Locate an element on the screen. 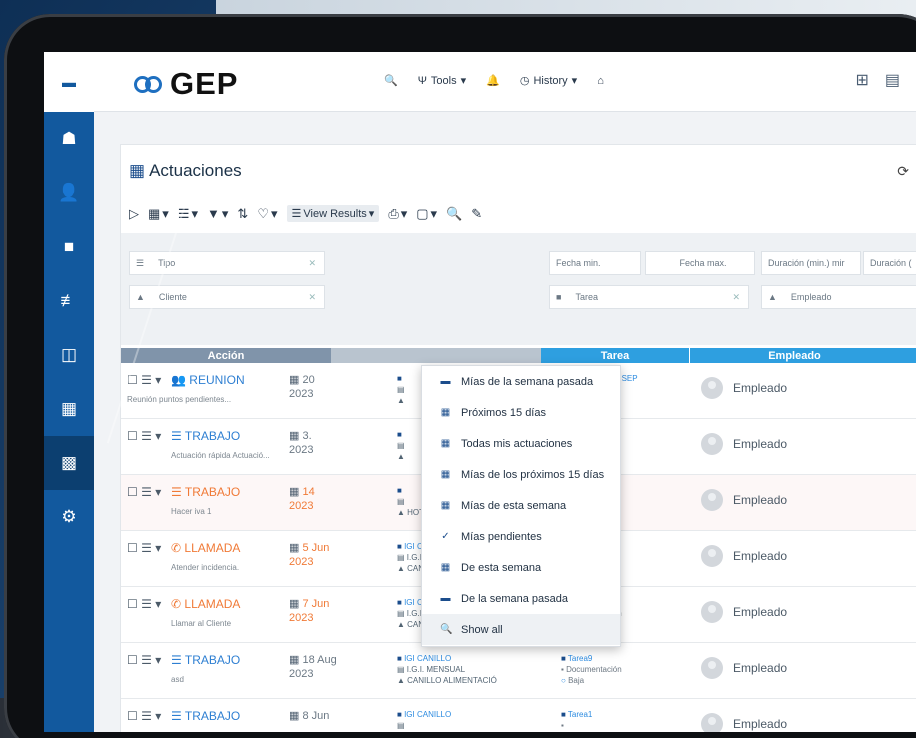 This screenshot has width=916, height=738. sidebar-item-actuaciones: ▩ is located at coordinates (69, 463).